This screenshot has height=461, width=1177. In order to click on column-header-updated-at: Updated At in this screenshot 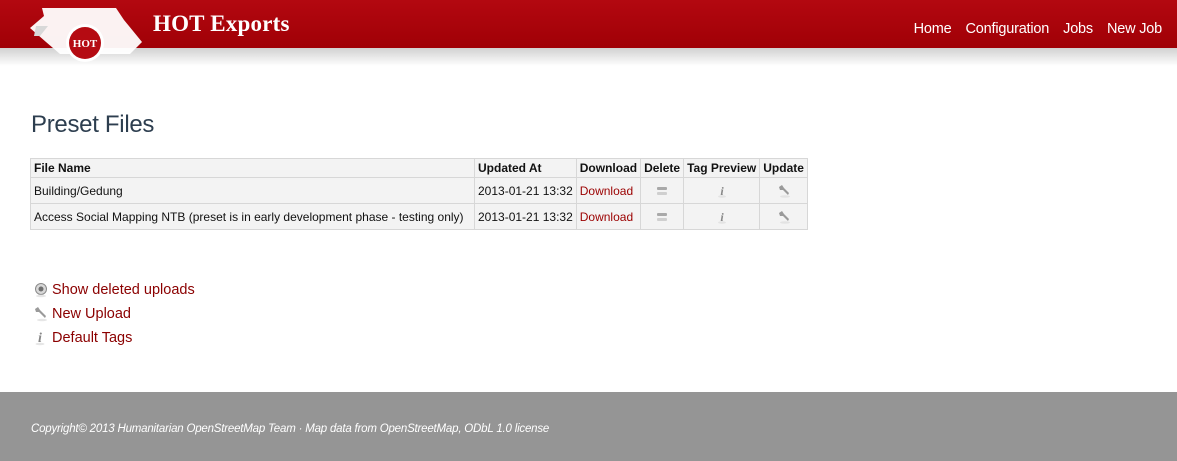, I will do `click(525, 168)`.